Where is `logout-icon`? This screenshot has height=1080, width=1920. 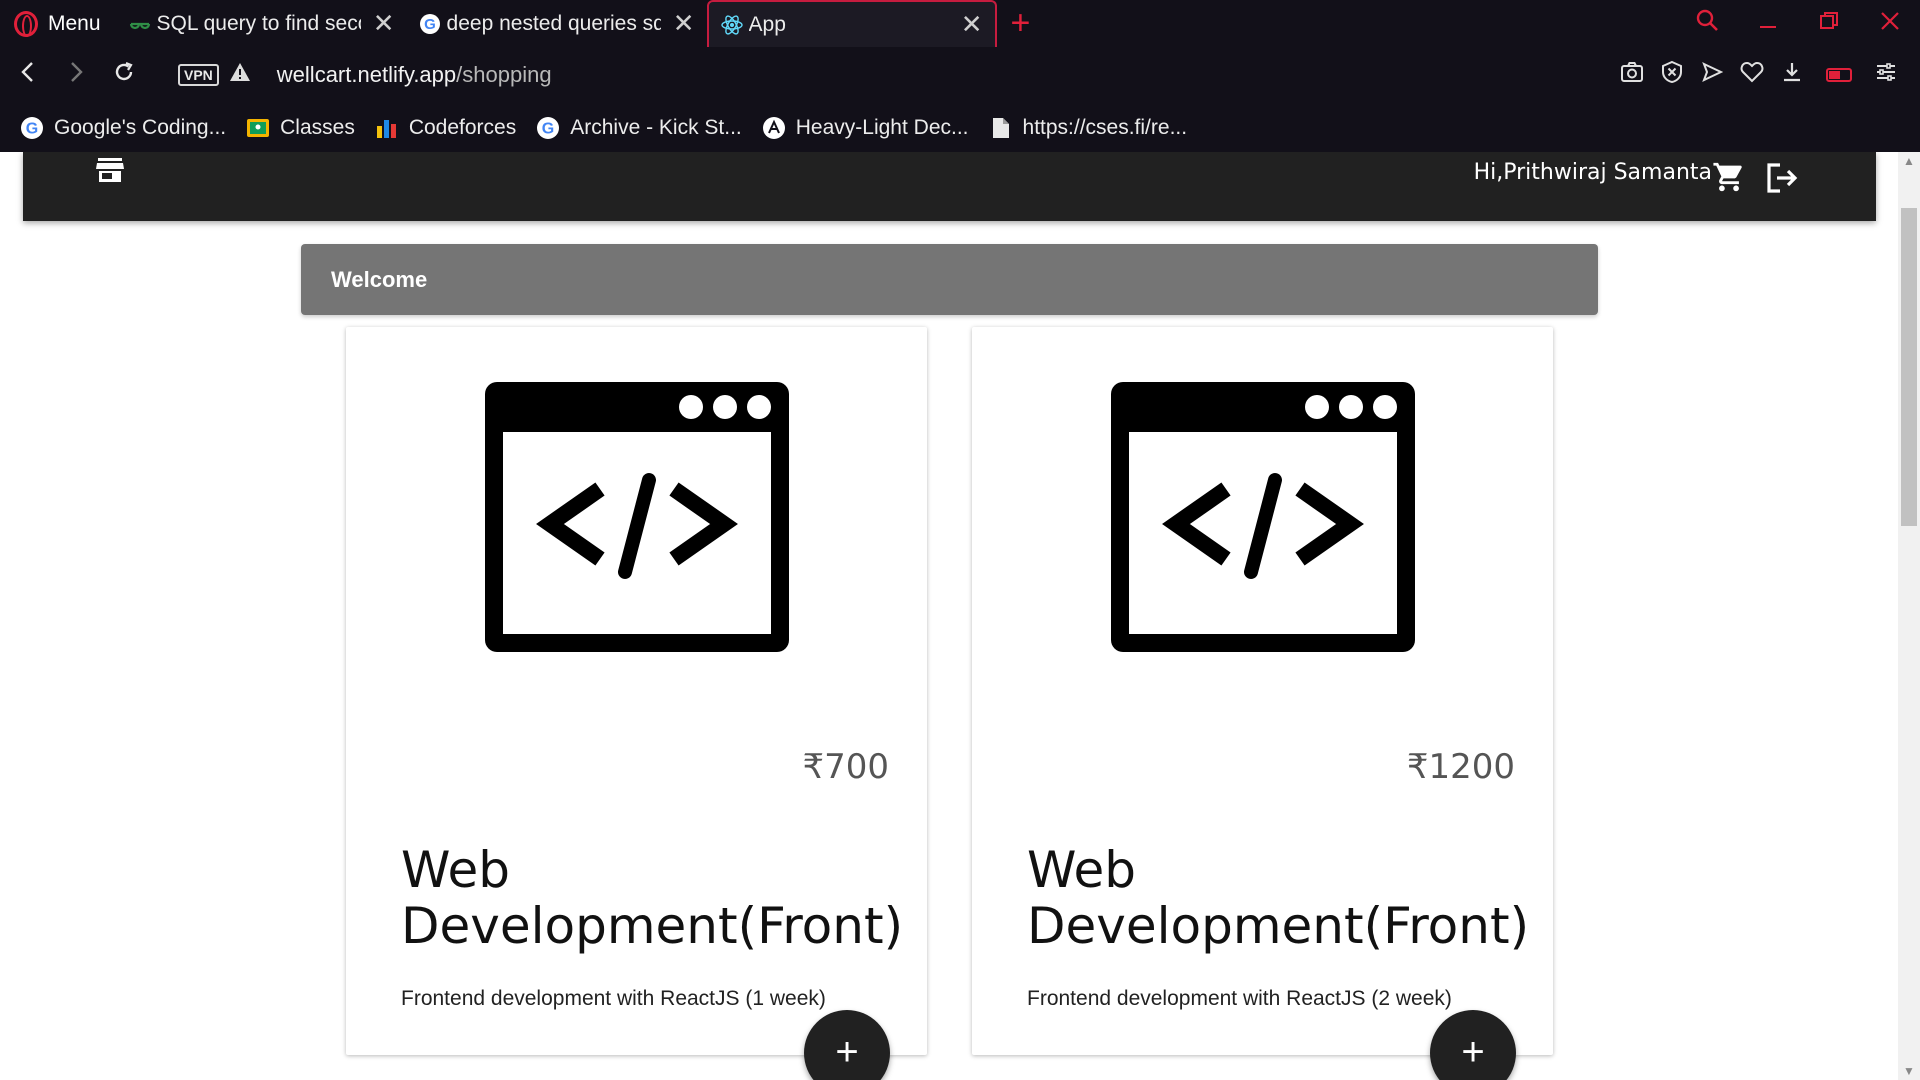 logout-icon is located at coordinates (1782, 178).